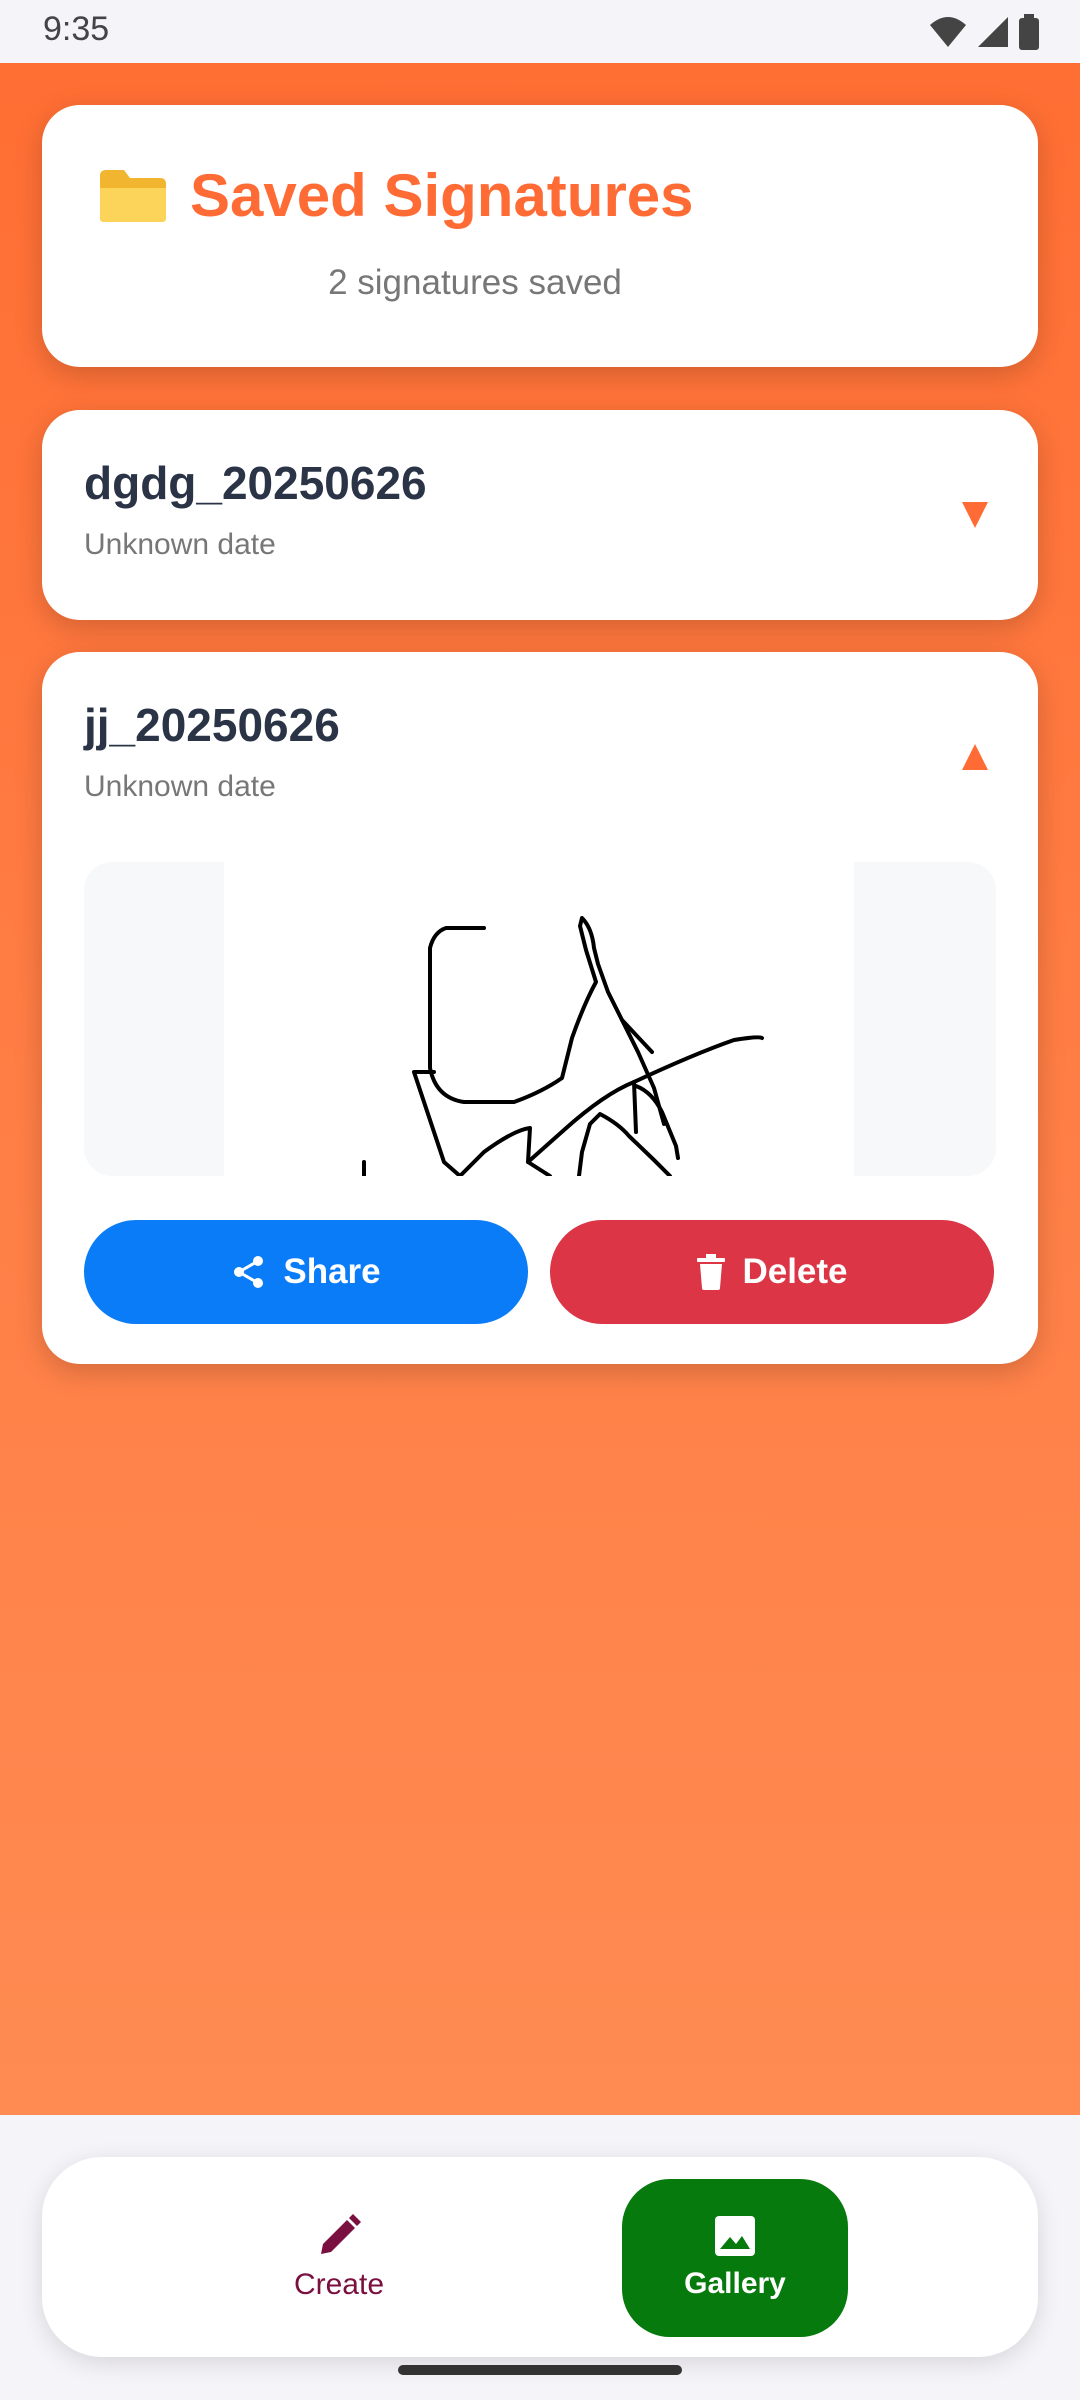 The width and height of the screenshot is (1080, 2400). What do you see at coordinates (540, 2257) in the screenshot?
I see `bottom-nav: Create Gallery` at bounding box center [540, 2257].